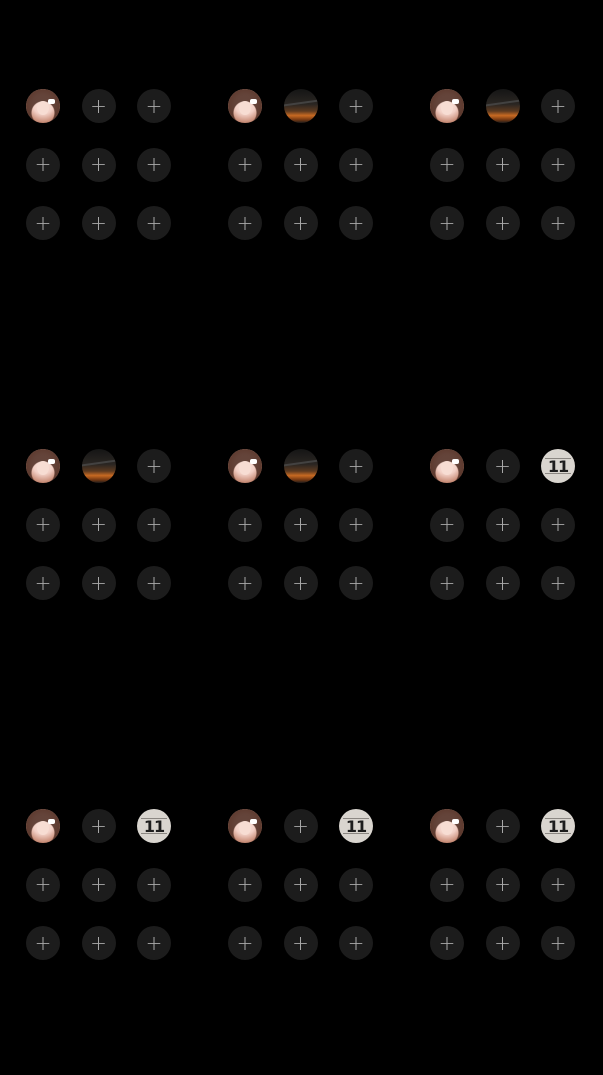 The image size is (603, 1075). Describe the element at coordinates (98, 463) in the screenshot. I see `sunset-photo-ray` at that location.